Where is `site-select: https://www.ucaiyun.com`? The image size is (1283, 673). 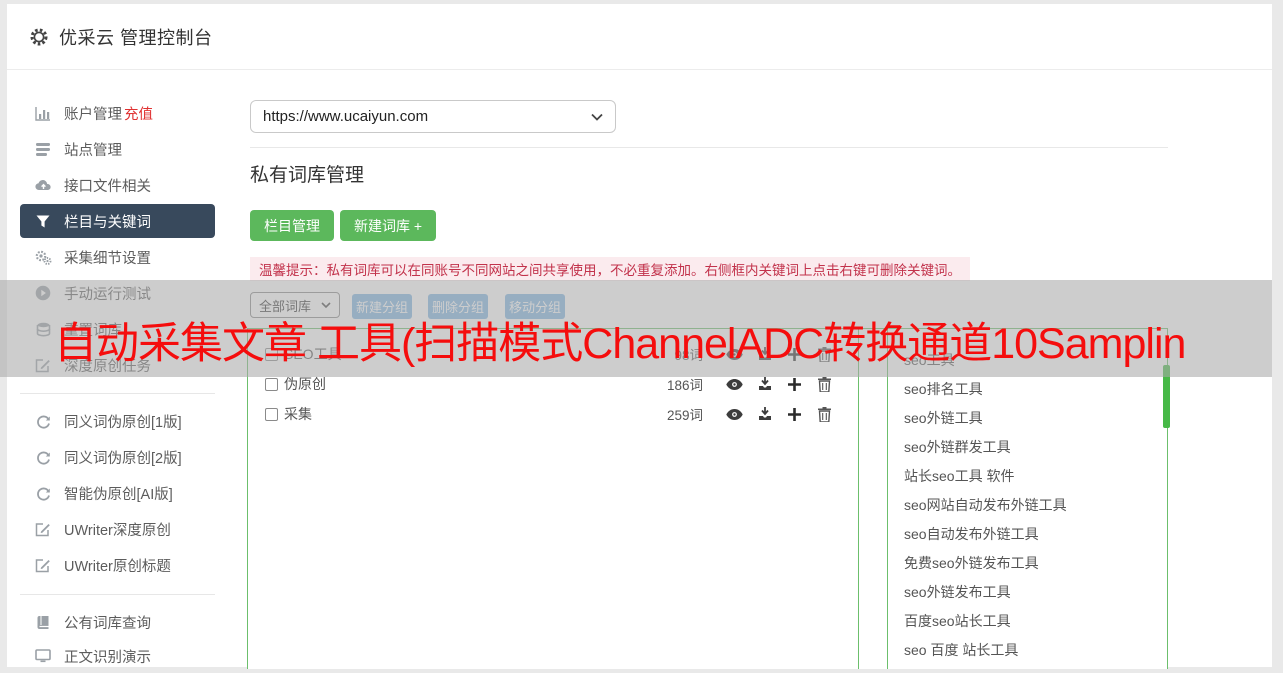
site-select: https://www.ucaiyun.com is located at coordinates (433, 116).